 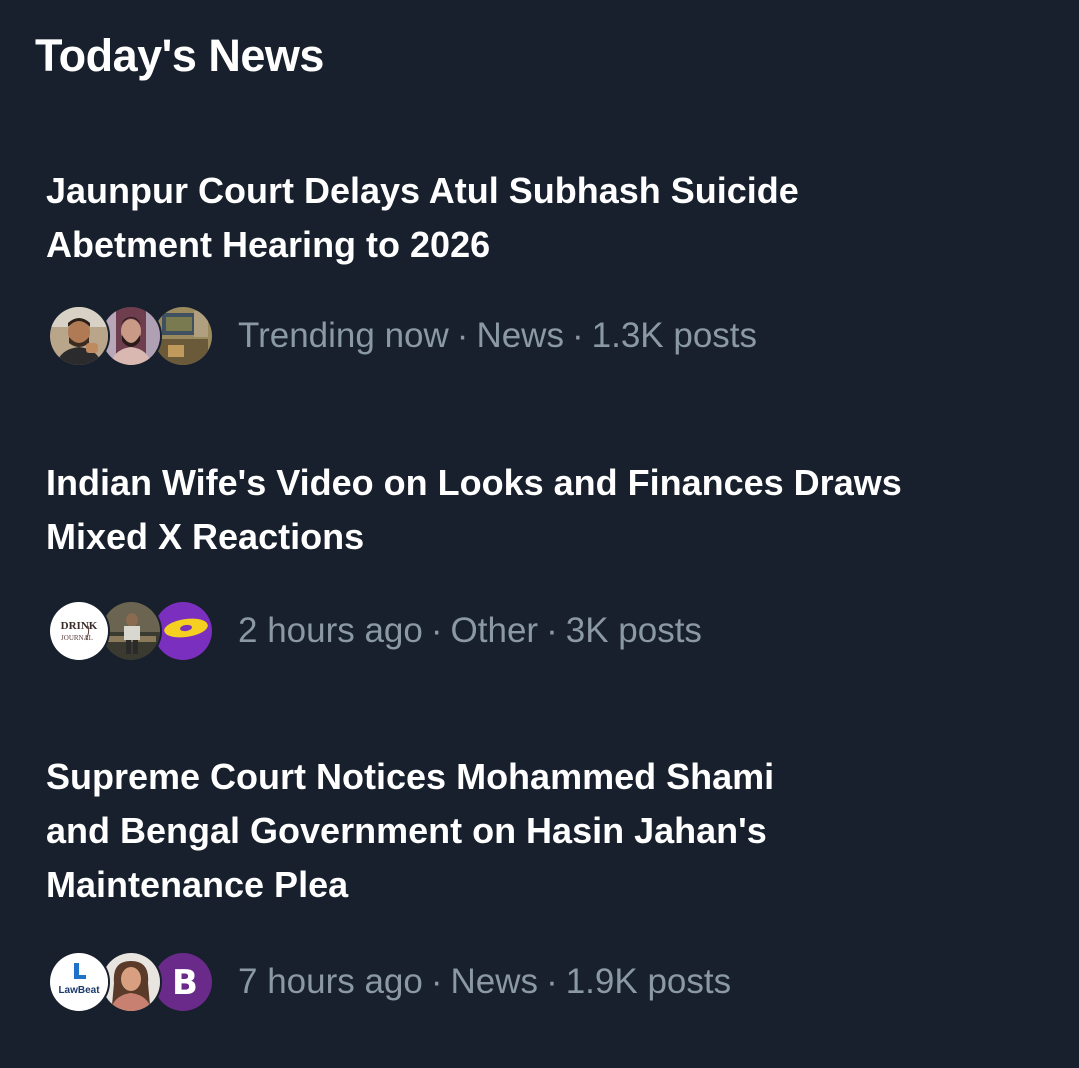 I want to click on avatar-stack: LawBeat B, so click(x=133, y=982).